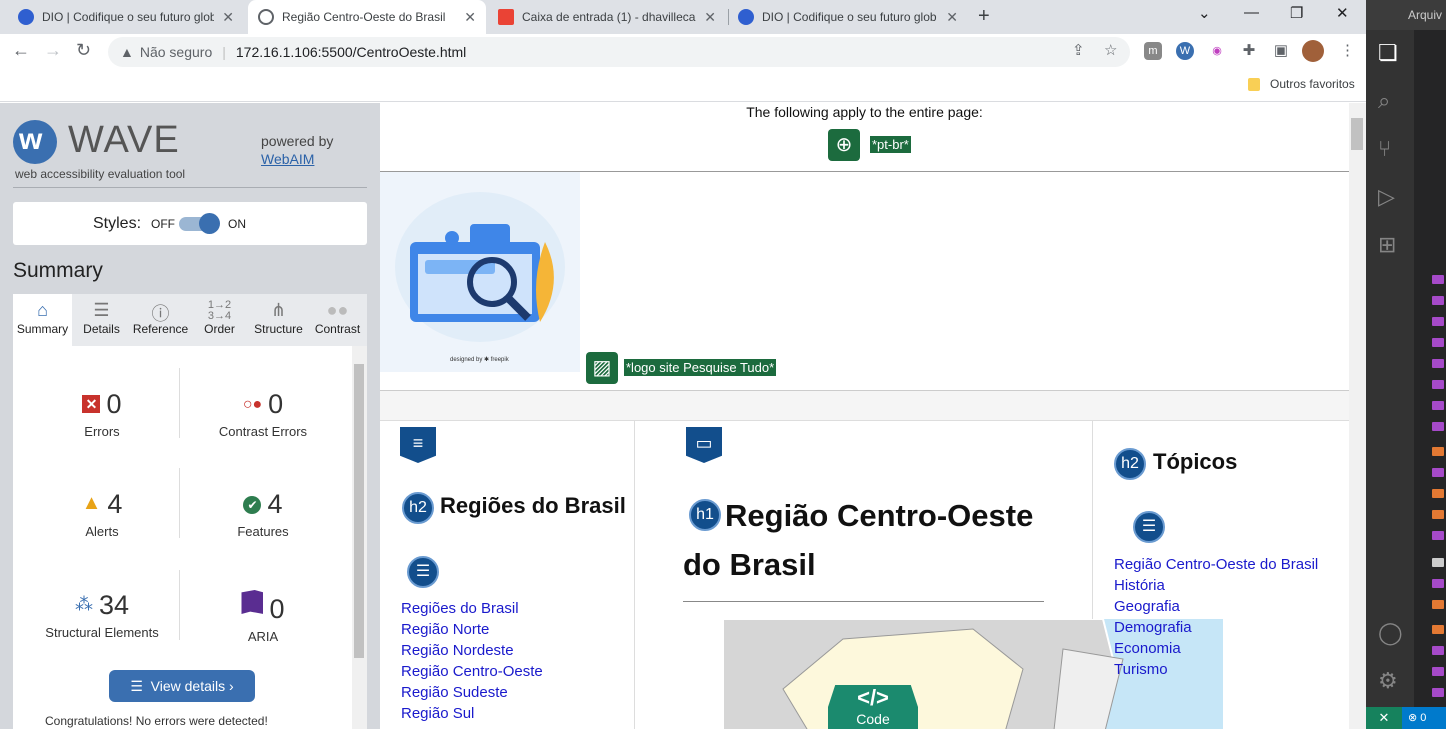  I want to click on link-turismo: Turismo, so click(1216, 669).